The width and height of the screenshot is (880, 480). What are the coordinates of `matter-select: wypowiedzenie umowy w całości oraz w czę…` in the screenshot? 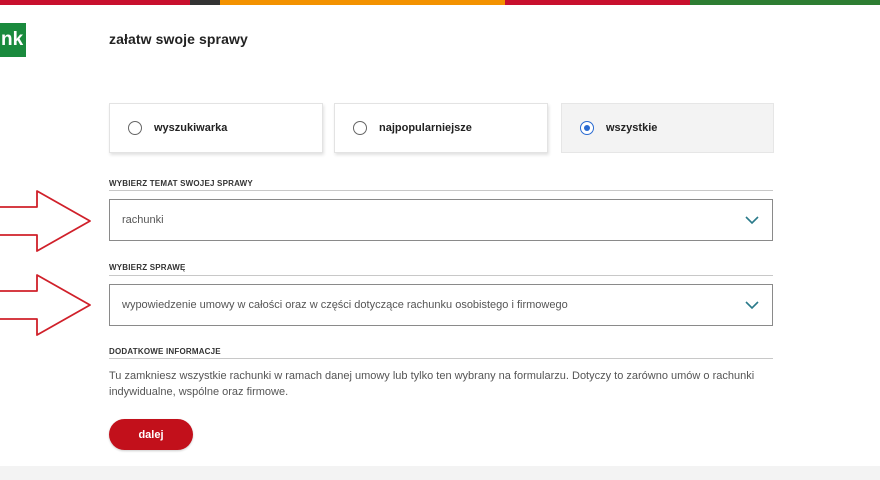 It's located at (441, 305).